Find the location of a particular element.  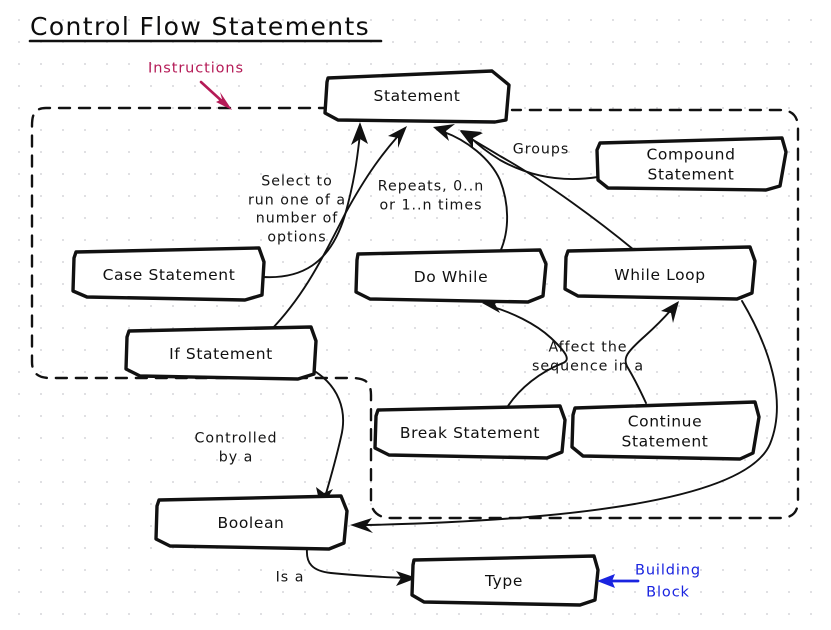

node-label-if-statement: If Statement is located at coordinates (221, 353).